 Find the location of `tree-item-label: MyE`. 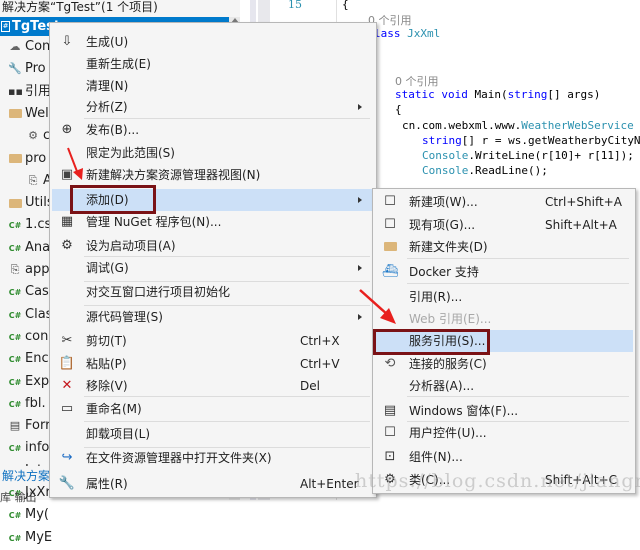

tree-item-label: MyE is located at coordinates (39, 537).